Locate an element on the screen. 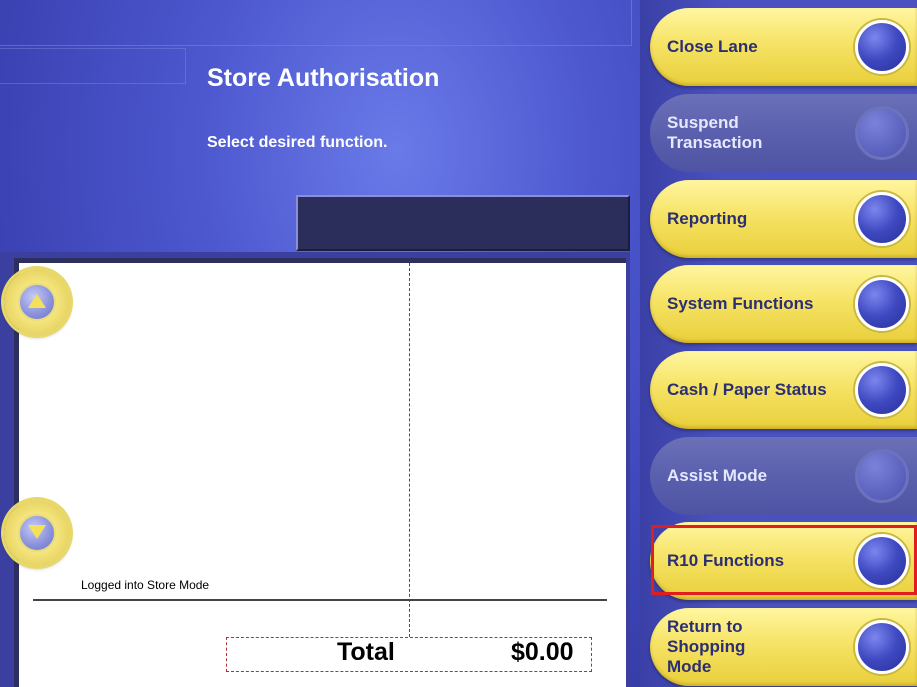 Image resolution: width=917 pixels, height=687 pixels. suspend-transaction-label: Suspend Transaction is located at coordinates (715, 132).